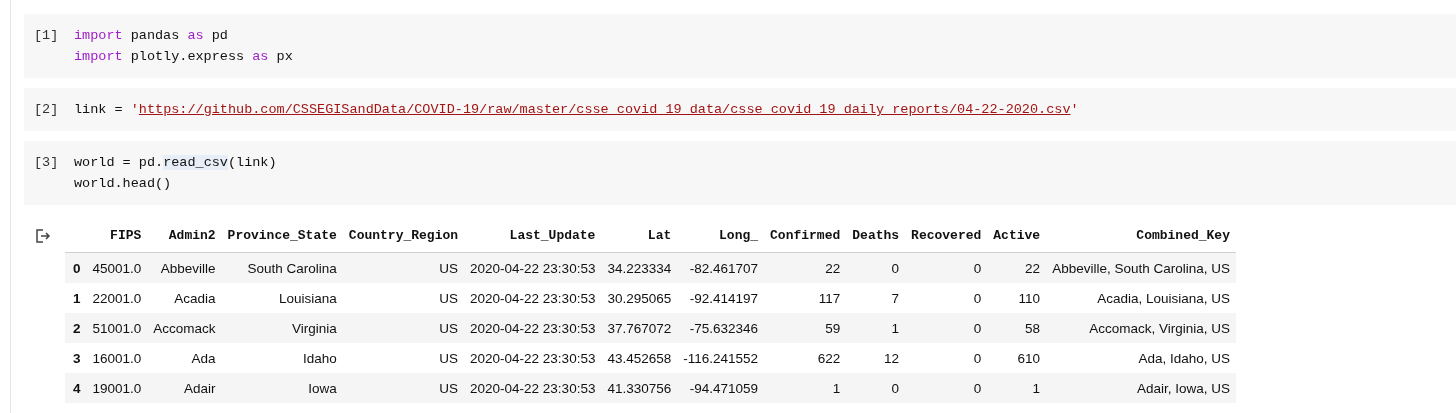  Describe the element at coordinates (639, 298) in the screenshot. I see `table-cell: 30.295065` at that location.